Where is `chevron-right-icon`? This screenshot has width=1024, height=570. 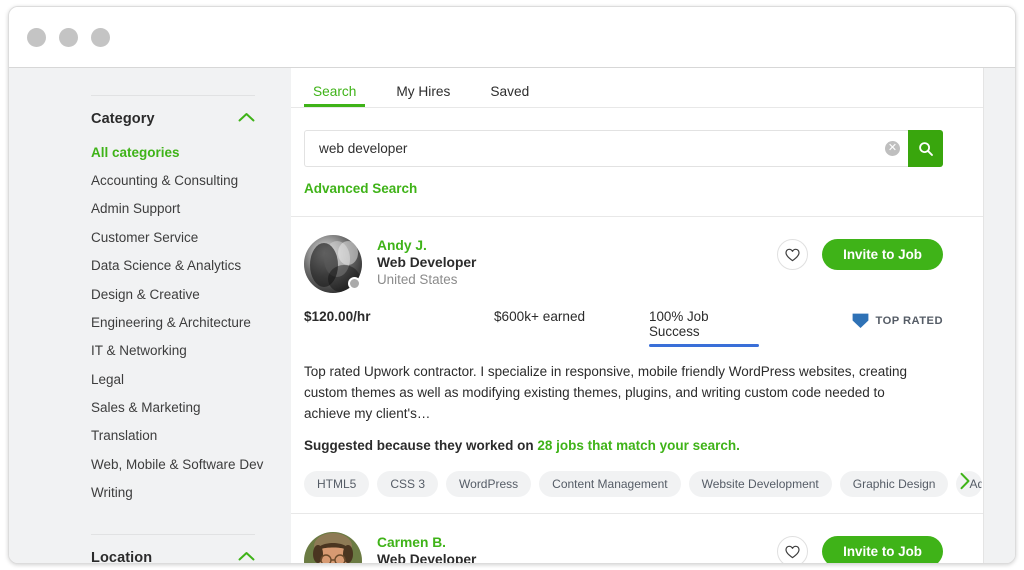 chevron-right-icon is located at coordinates (965, 483).